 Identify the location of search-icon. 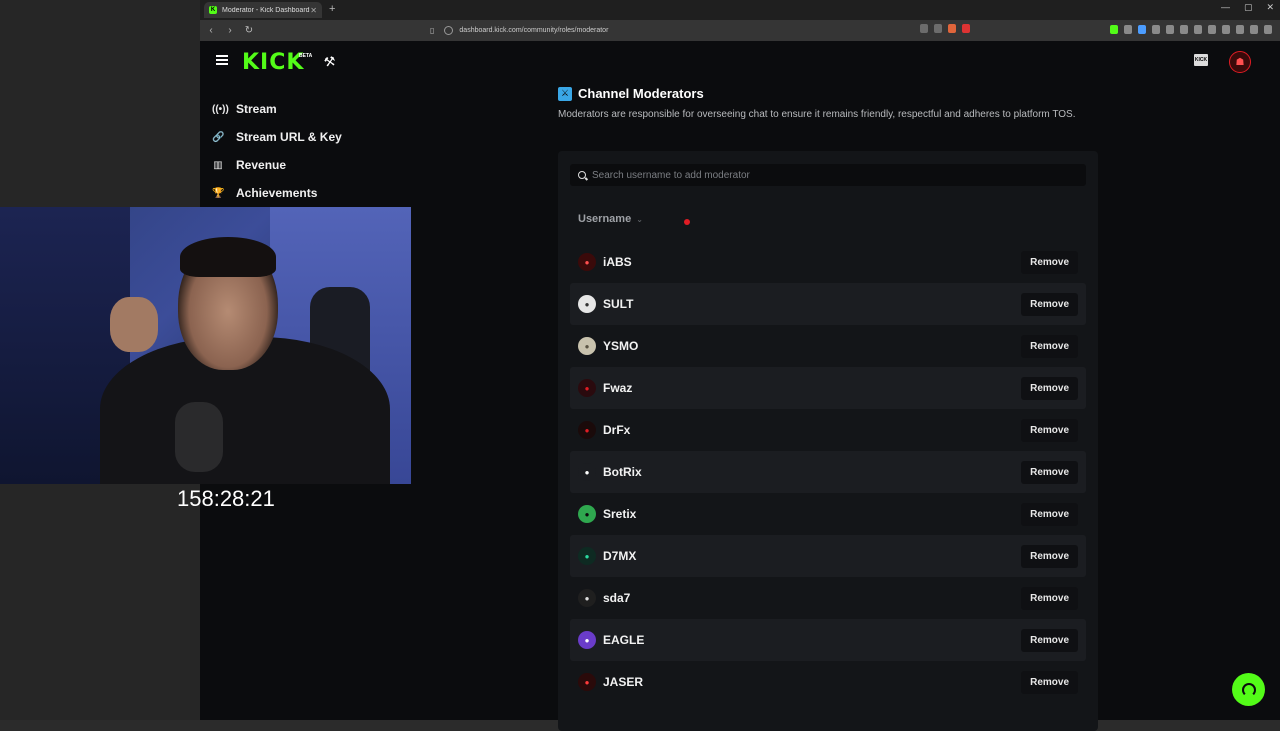
(582, 175).